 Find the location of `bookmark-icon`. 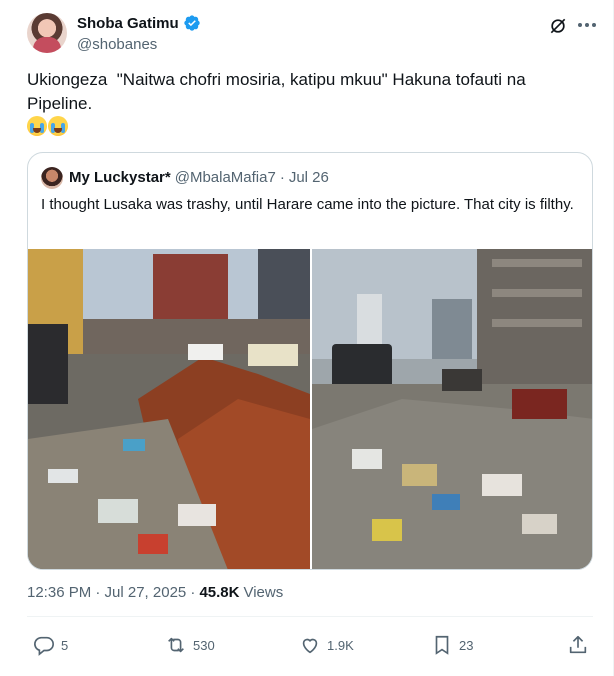

bookmark-icon is located at coordinates (442, 645).